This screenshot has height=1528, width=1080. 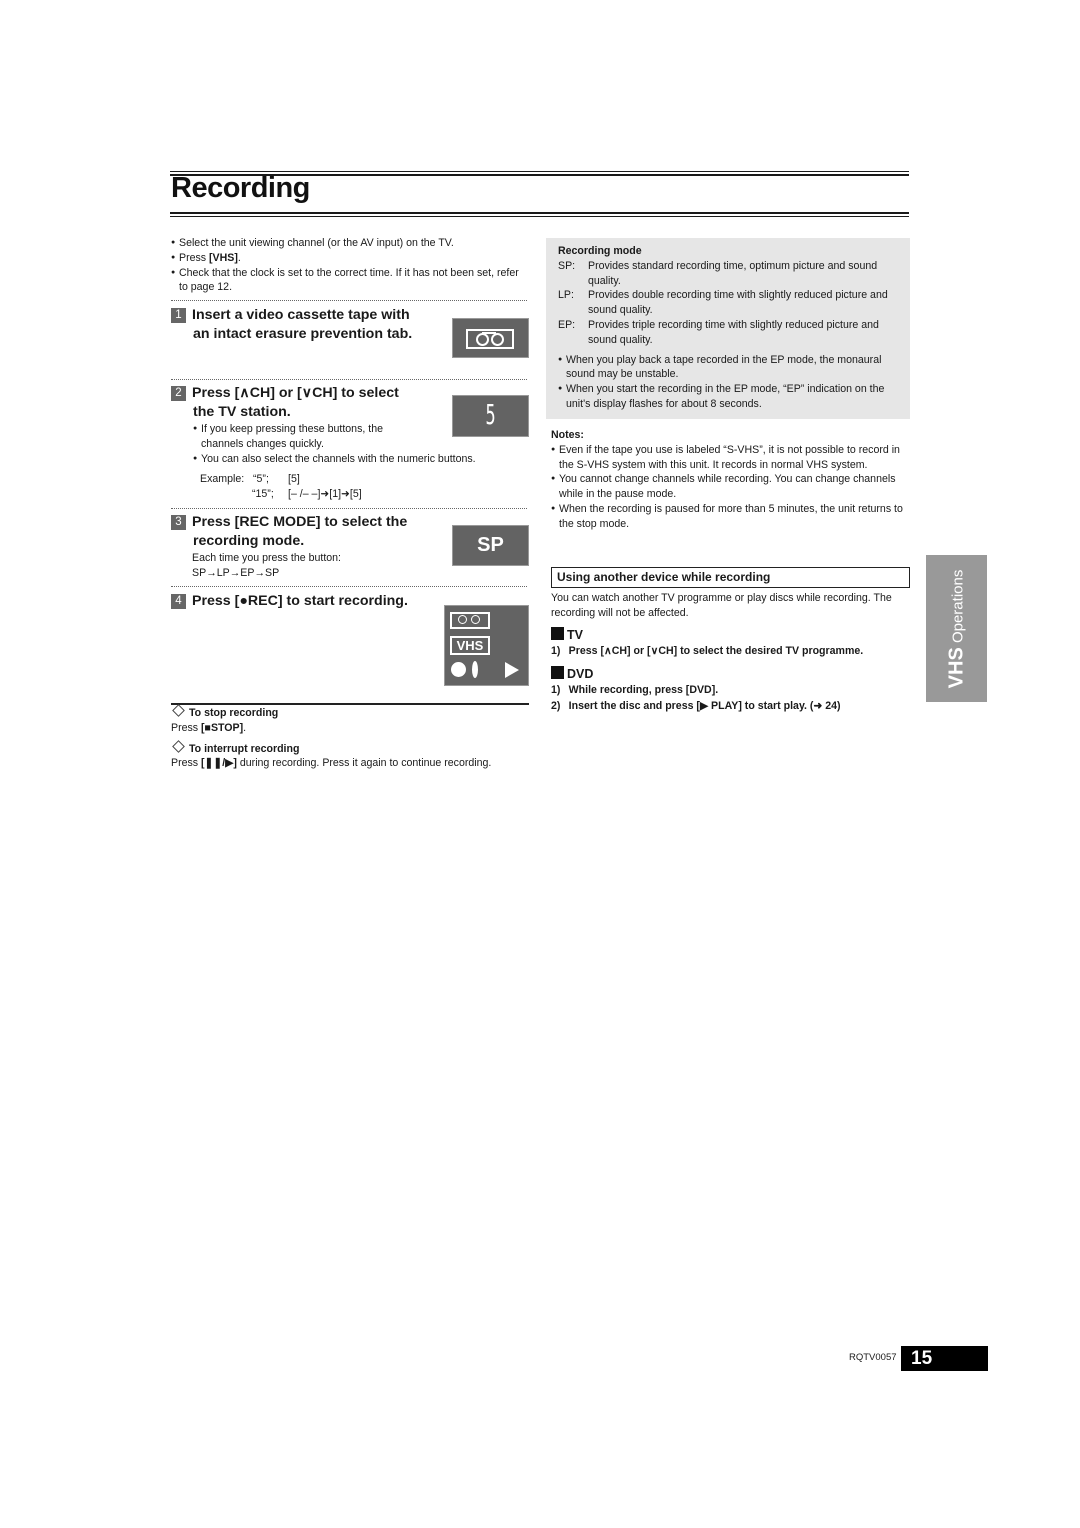 What do you see at coordinates (295, 393) in the screenshot?
I see `step-heading: Press [∧CH] or [∨CH] to select` at bounding box center [295, 393].